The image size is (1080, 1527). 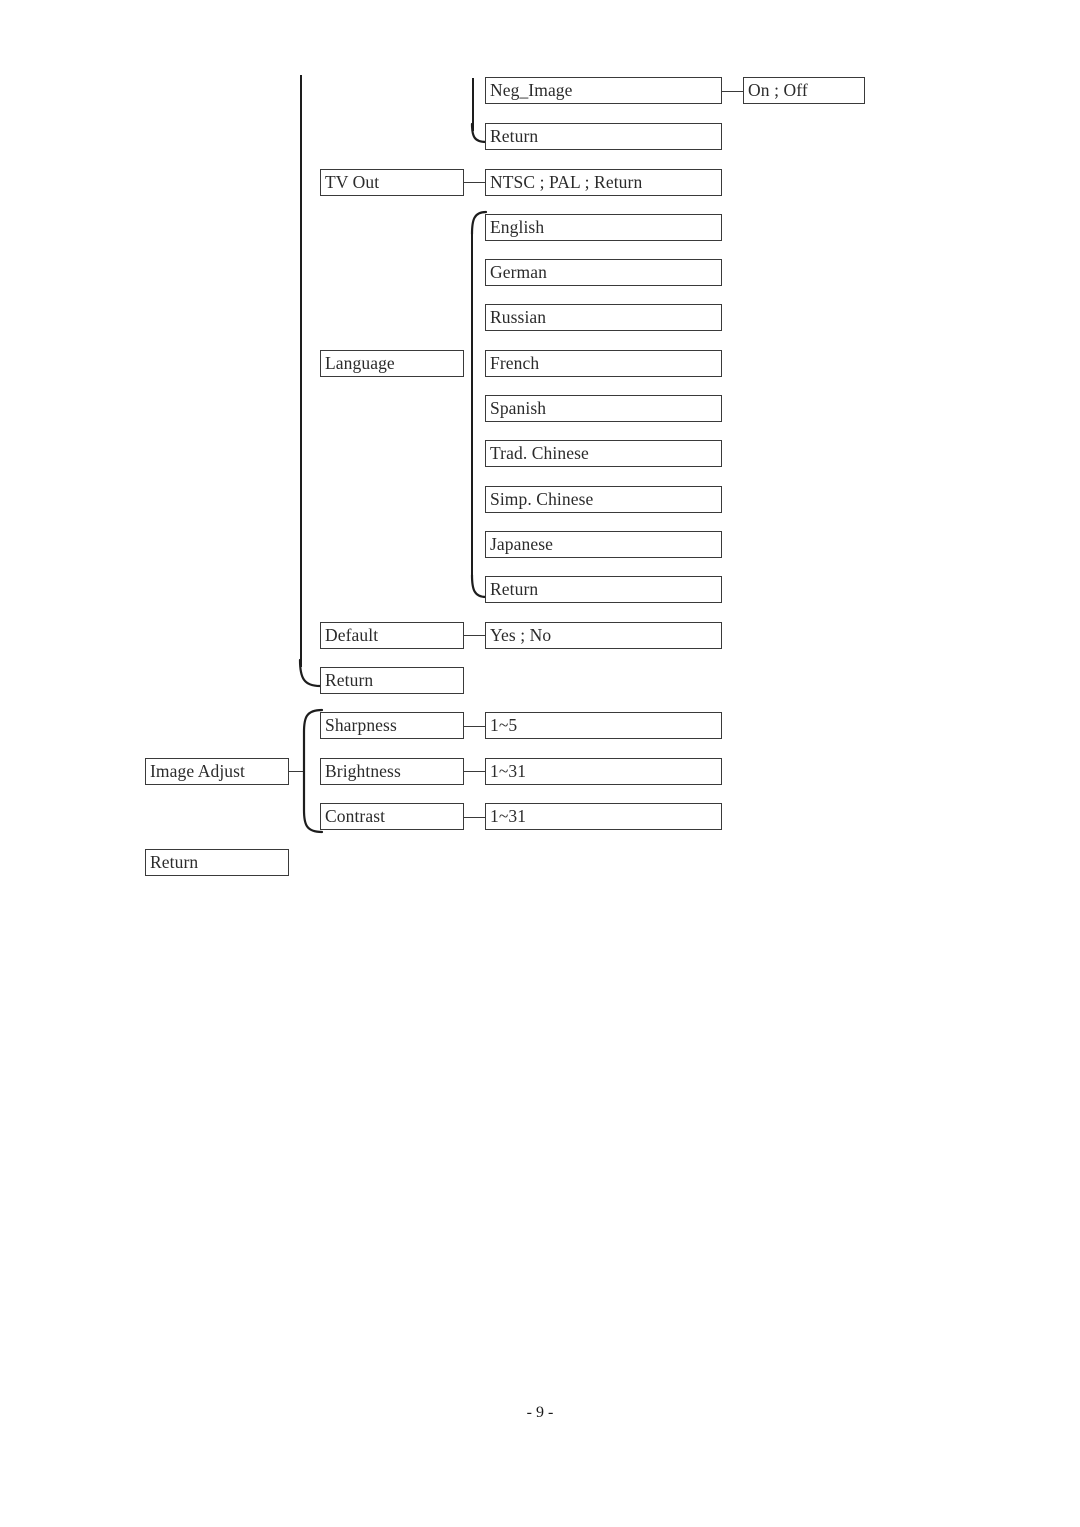 I want to click on menu-item-neg-image: Neg_Image, so click(x=603, y=90).